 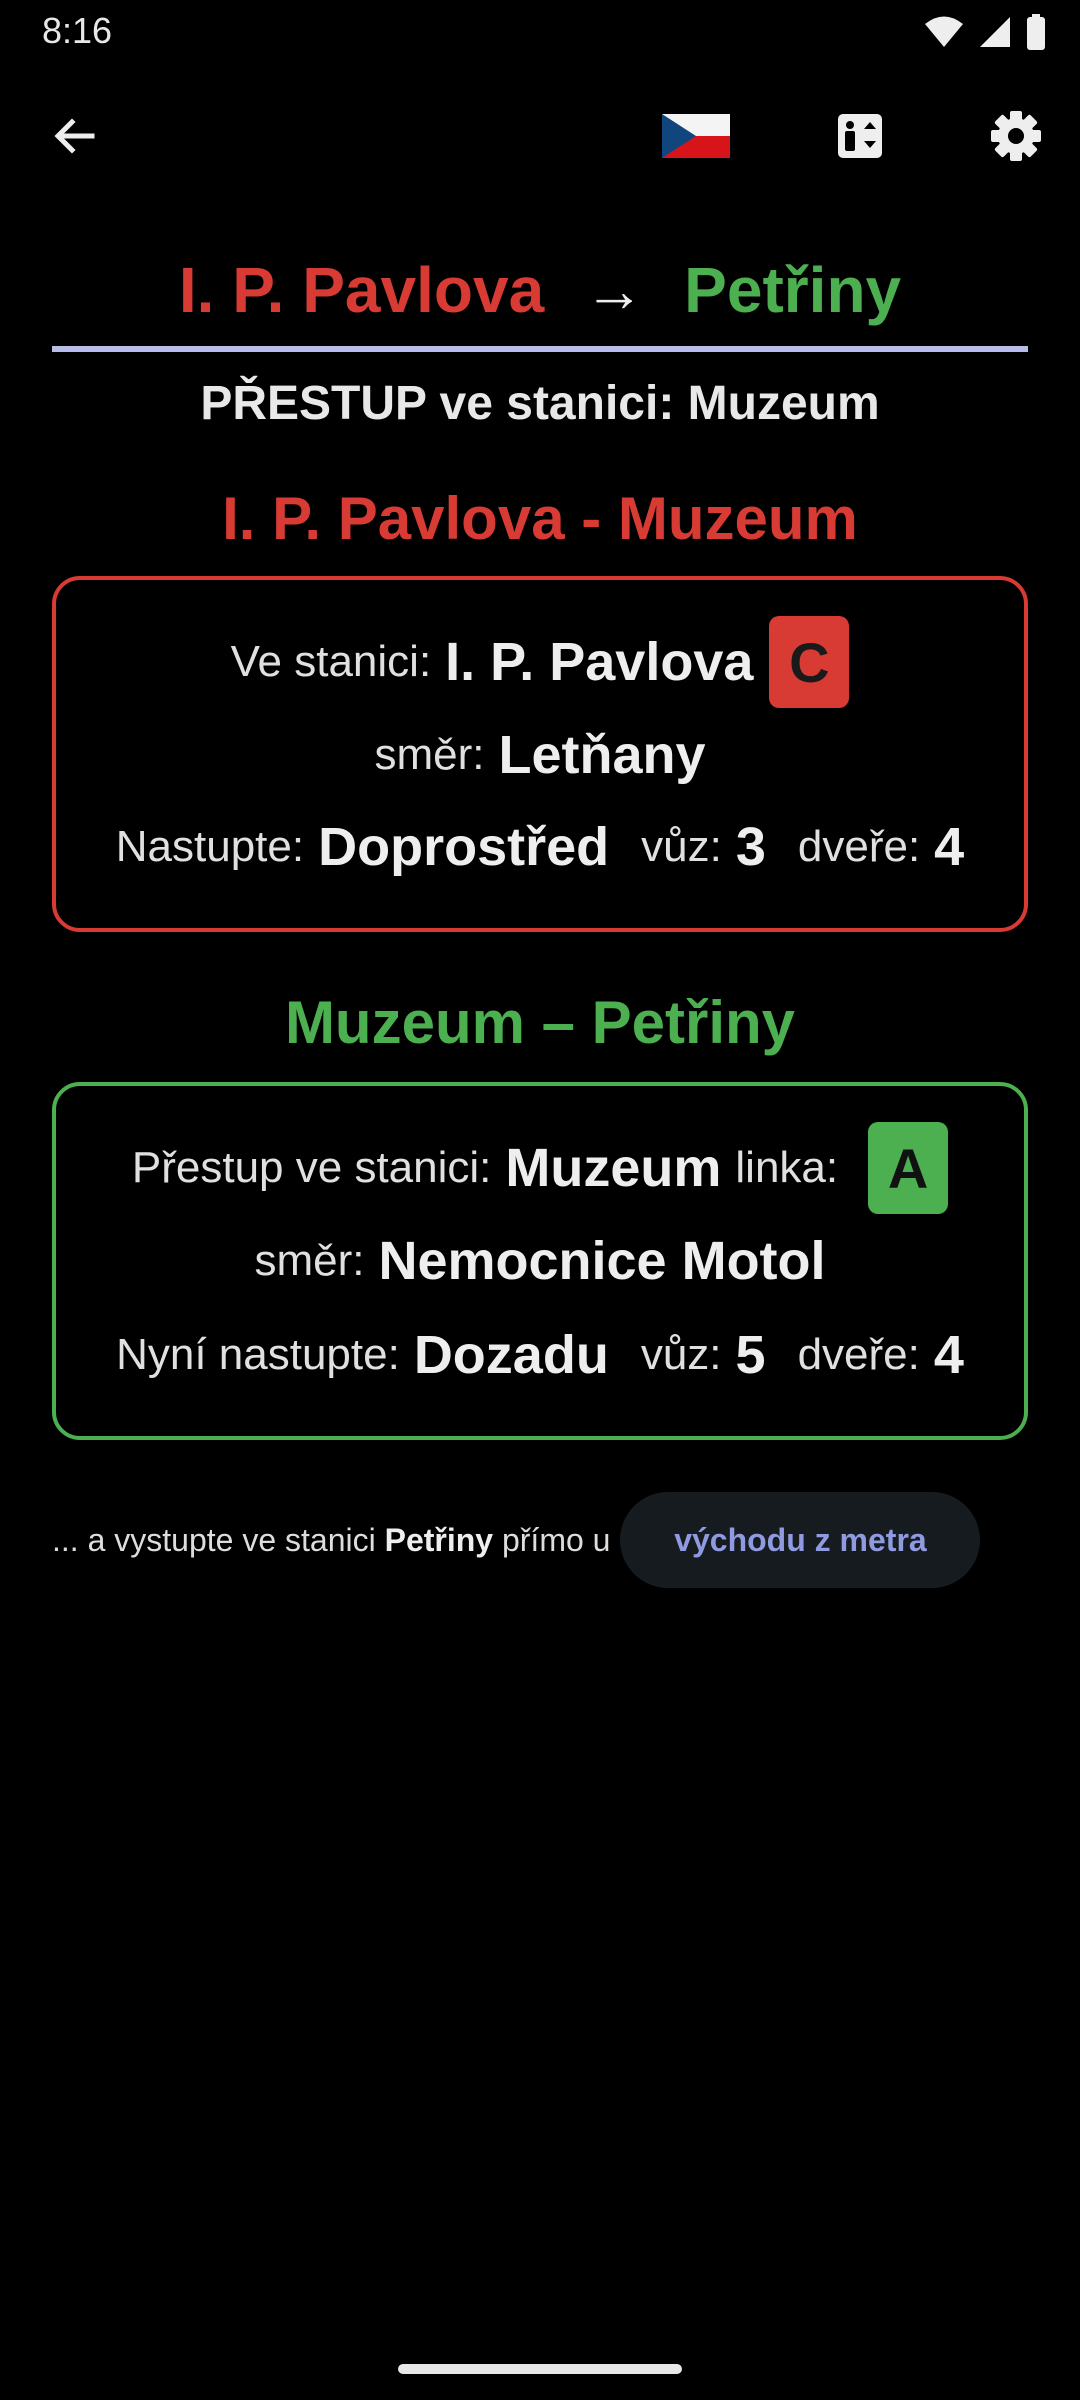 What do you see at coordinates (540, 136) in the screenshot?
I see `app-bar` at bounding box center [540, 136].